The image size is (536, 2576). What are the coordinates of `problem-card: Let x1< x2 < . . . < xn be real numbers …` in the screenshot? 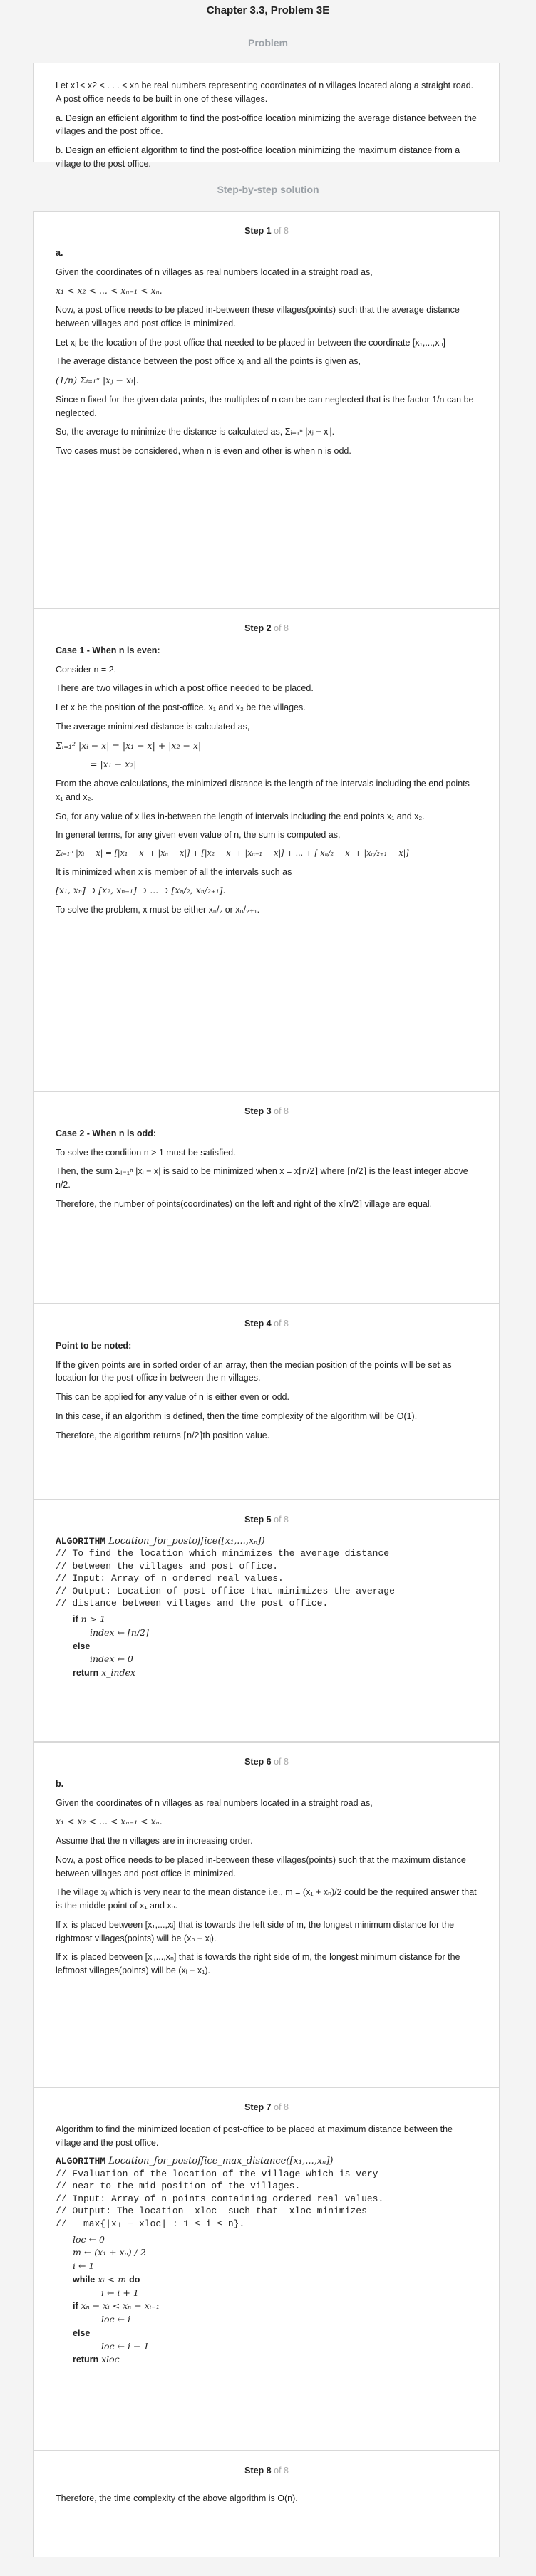 It's located at (267, 116).